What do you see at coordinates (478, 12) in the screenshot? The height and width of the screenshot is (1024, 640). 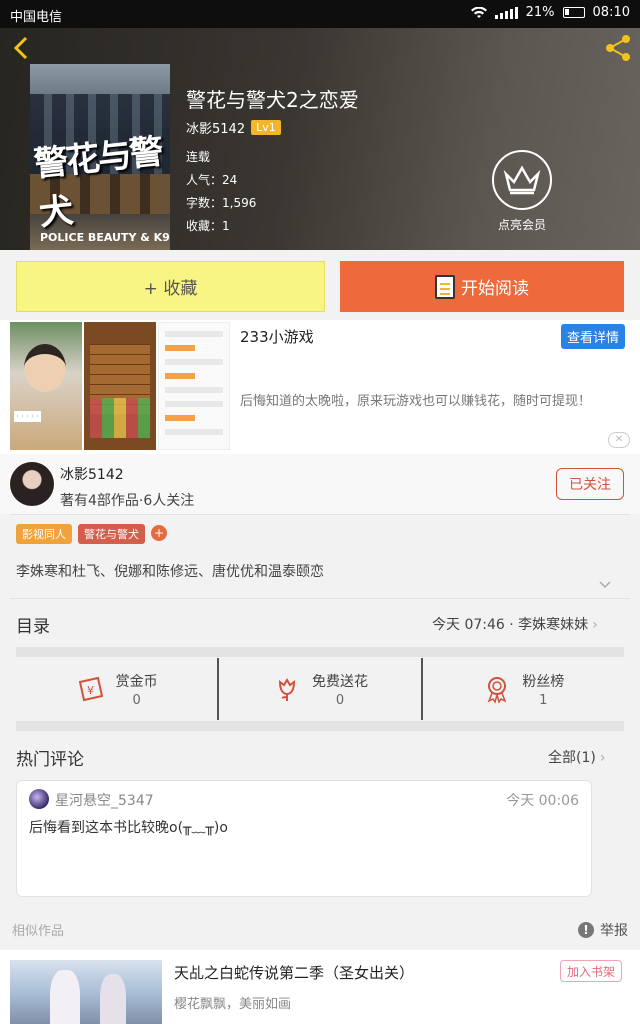 I see `wifi-icon` at bounding box center [478, 12].